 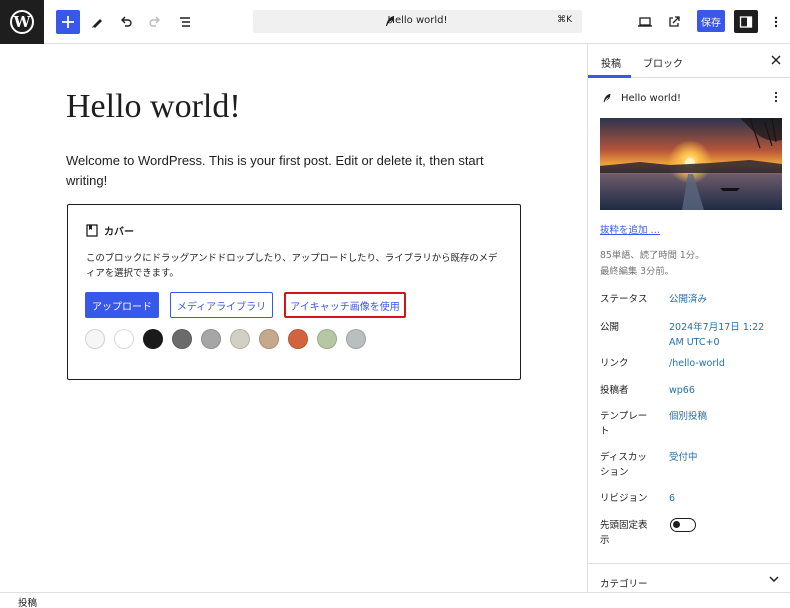 What do you see at coordinates (614, 390) in the screenshot?
I see `author-label: 投稿者` at bounding box center [614, 390].